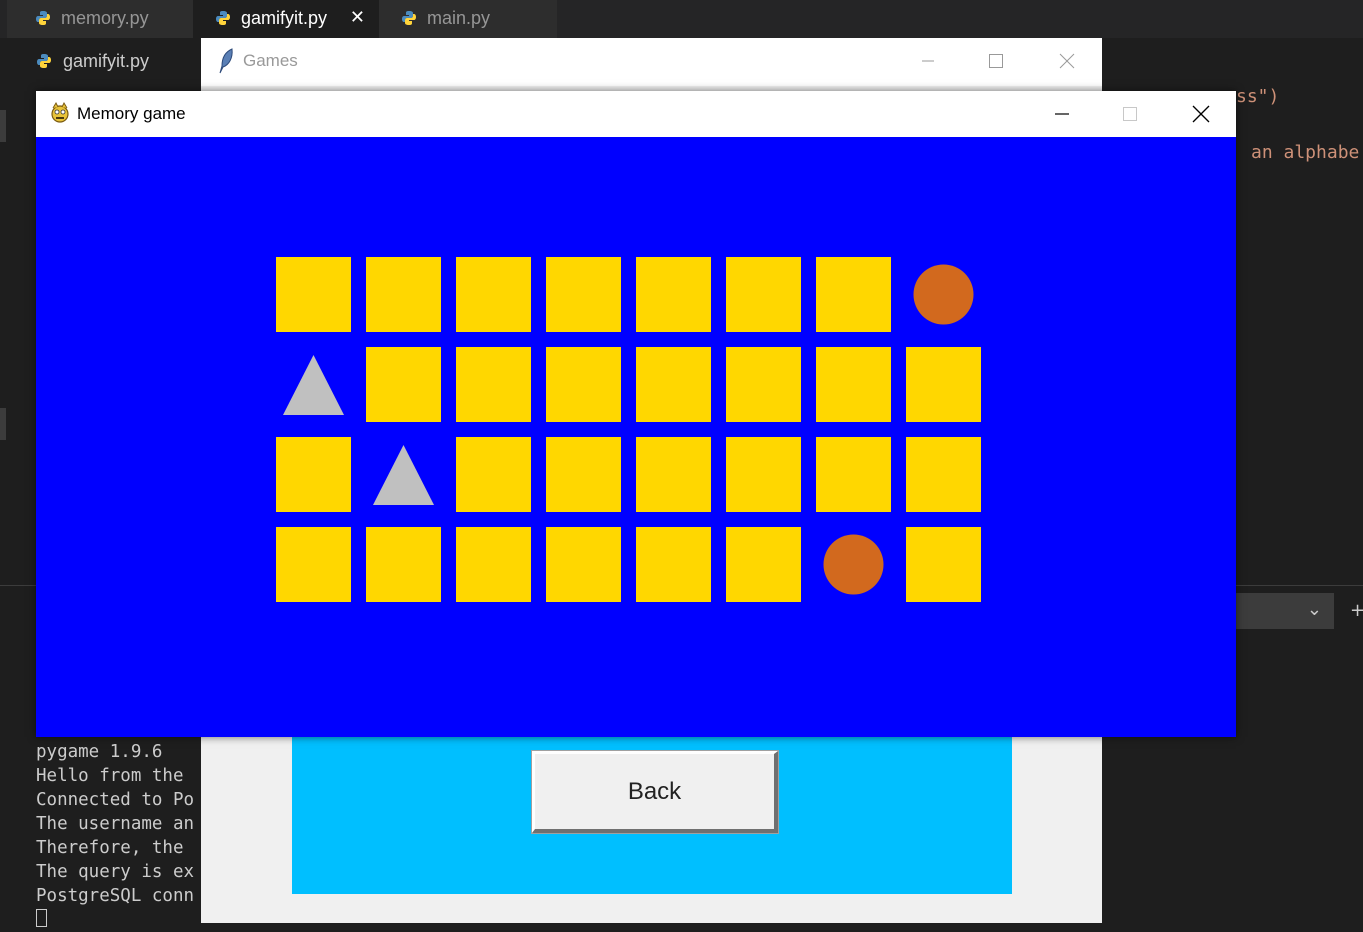  I want to click on code-fragment: ss"), so click(1258, 96).